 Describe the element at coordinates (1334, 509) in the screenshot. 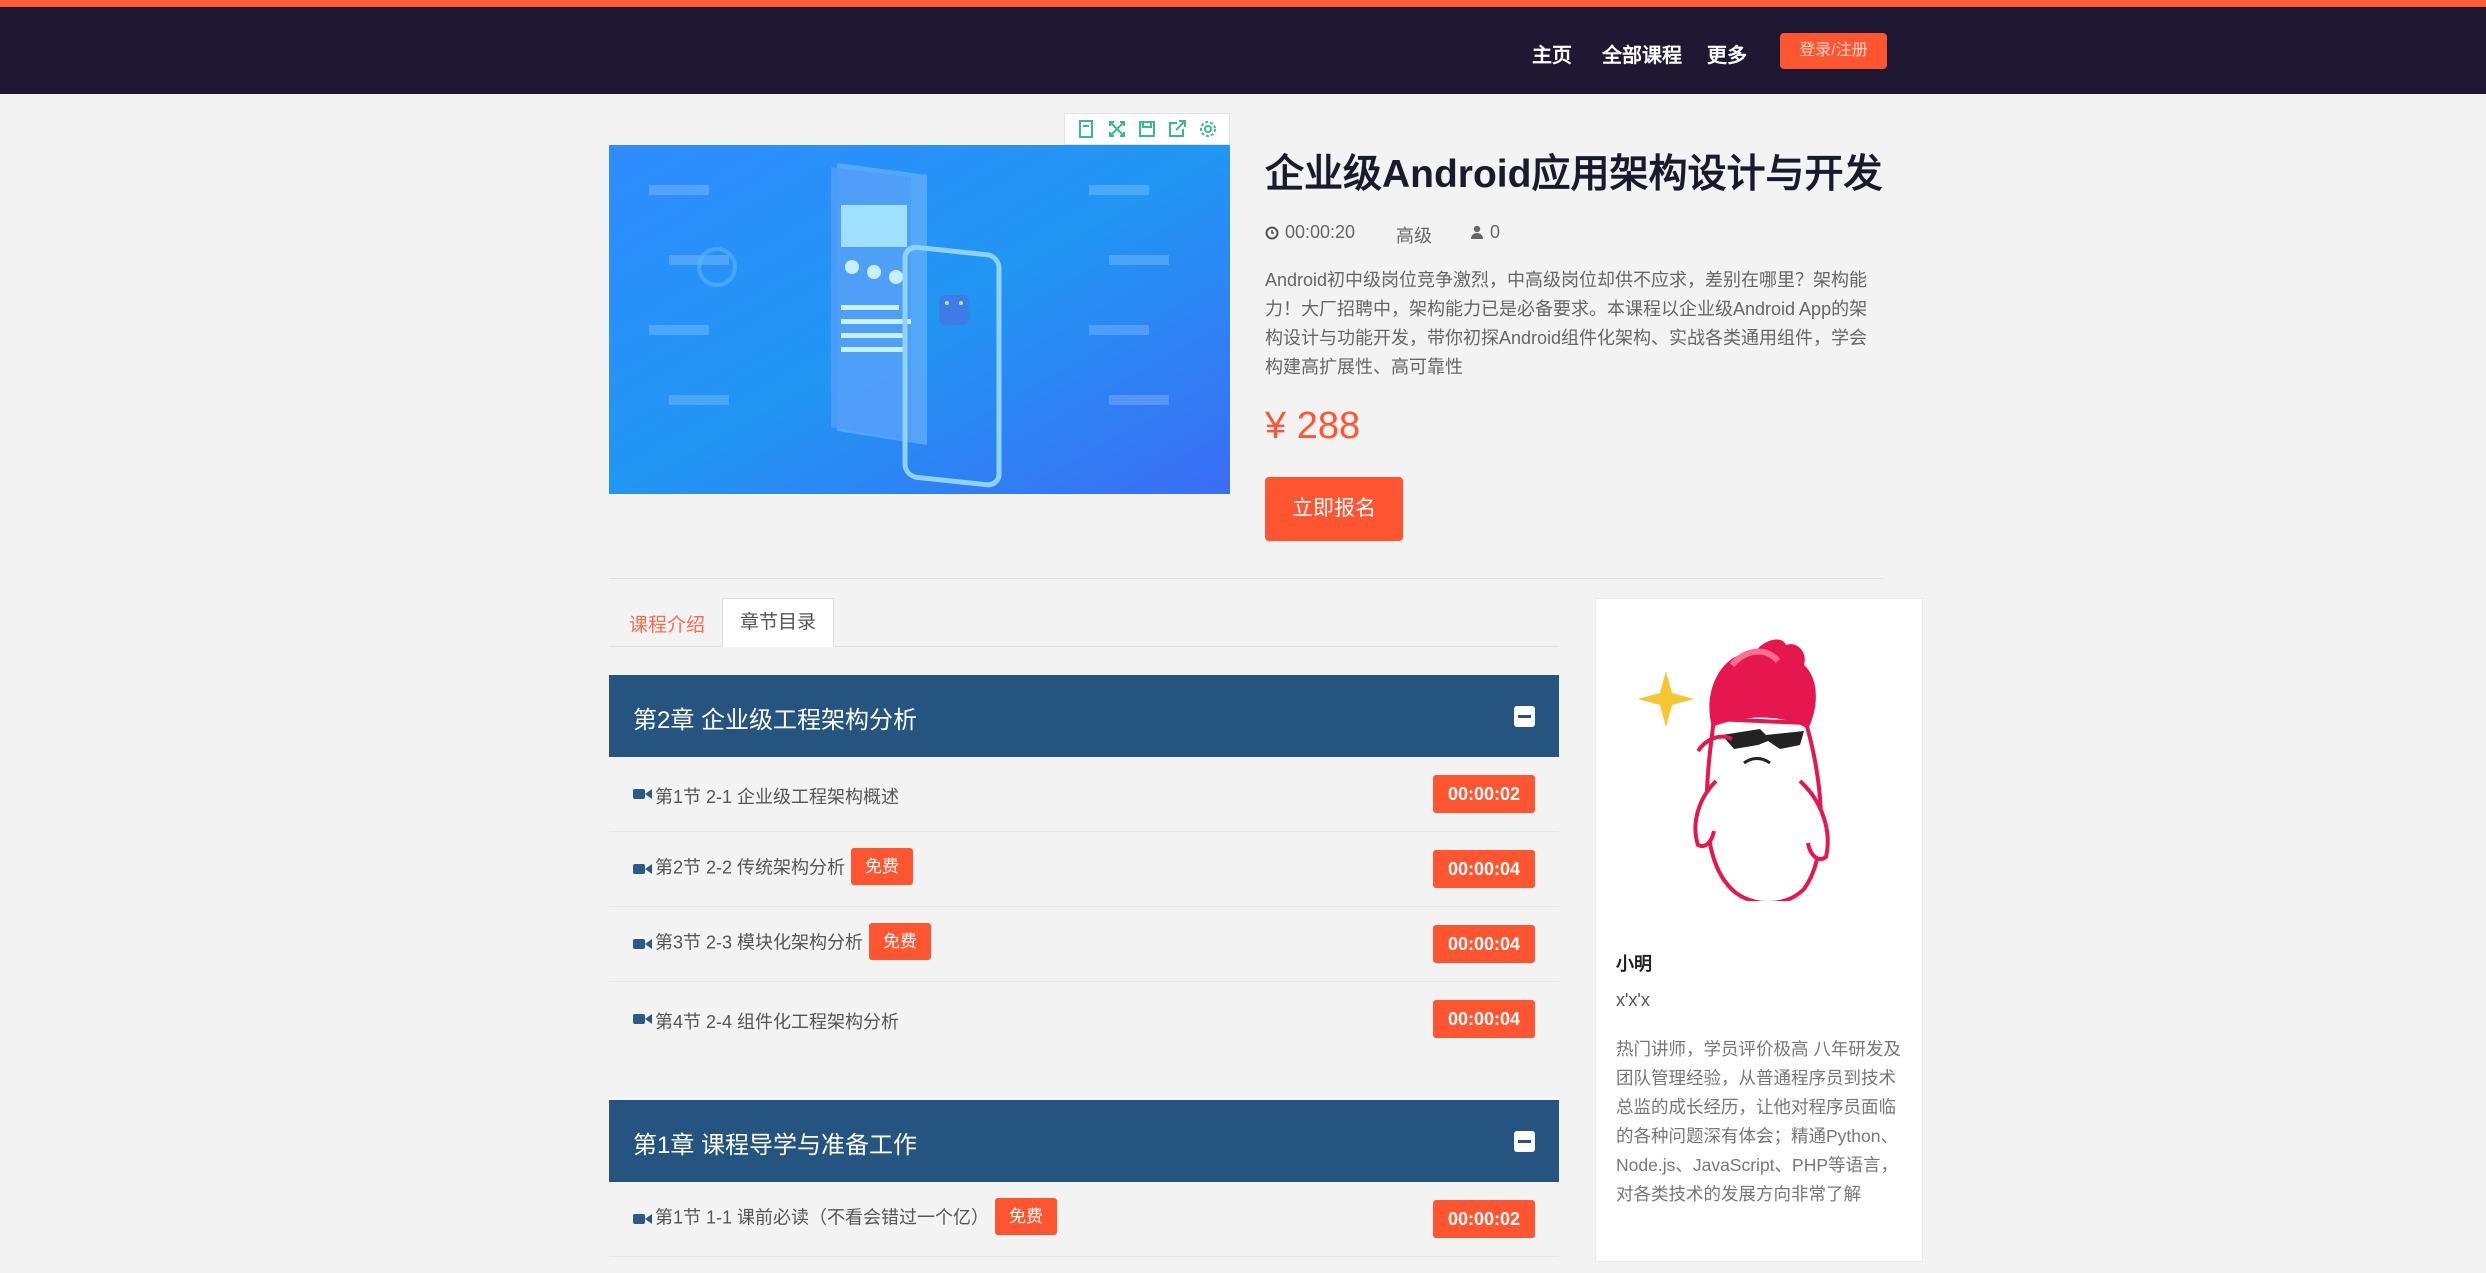

I see `enroll-button: 立即报名` at that location.